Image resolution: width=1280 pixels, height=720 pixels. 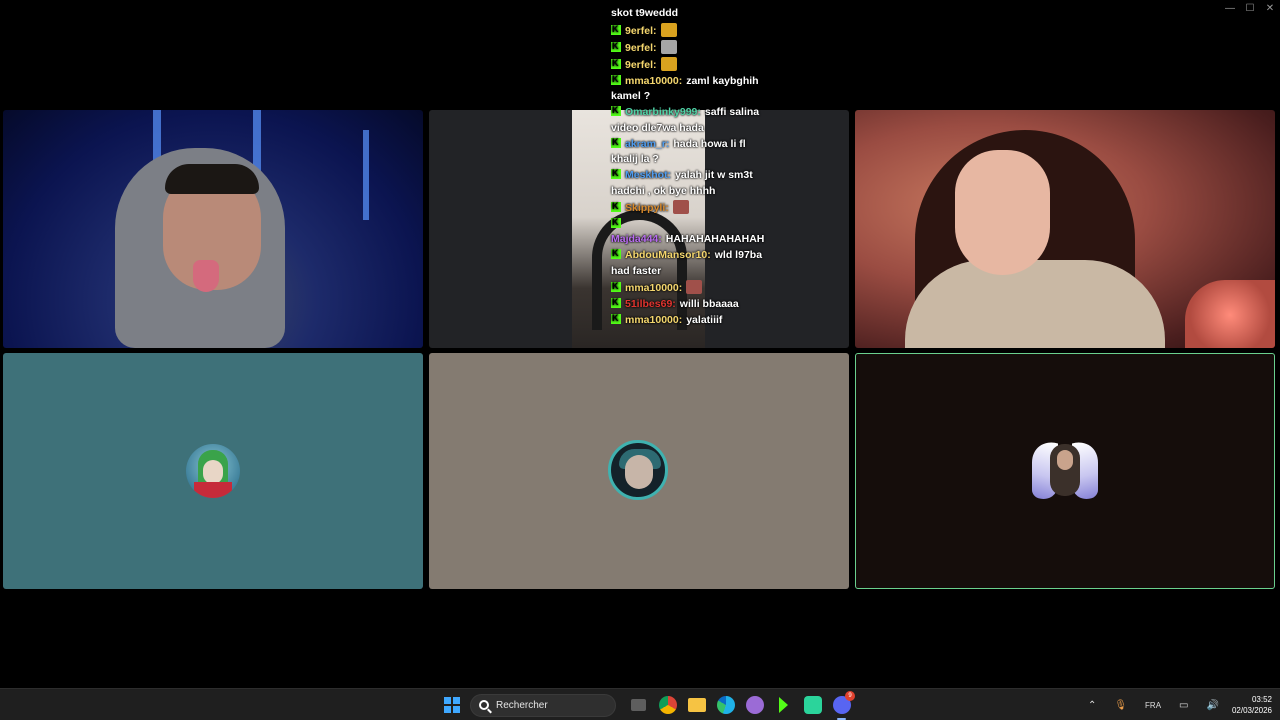 I want to click on winged-avatar, so click(x=1065, y=470).